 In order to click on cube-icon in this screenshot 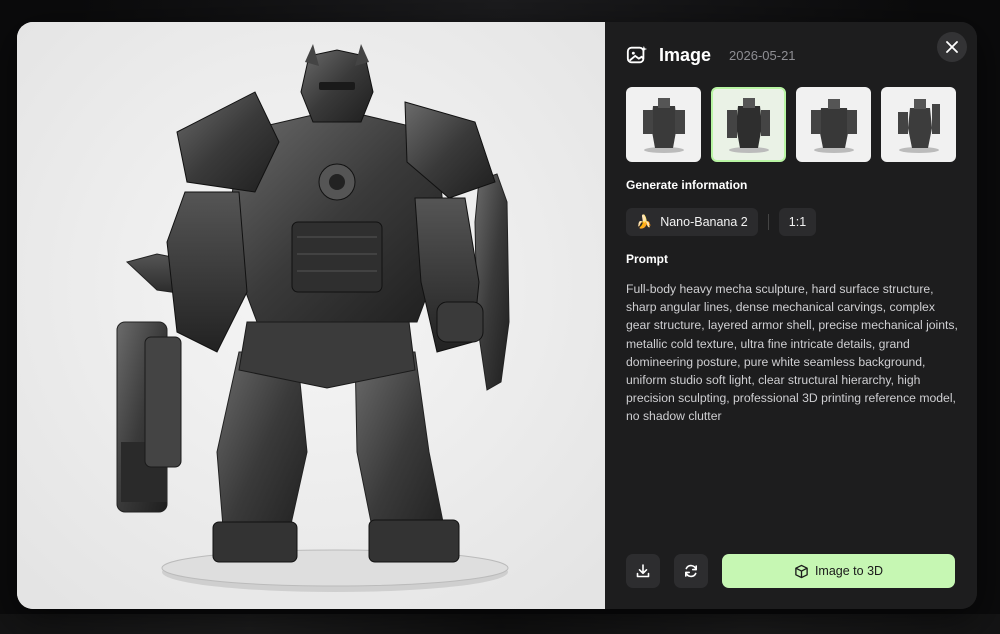, I will do `click(801, 571)`.